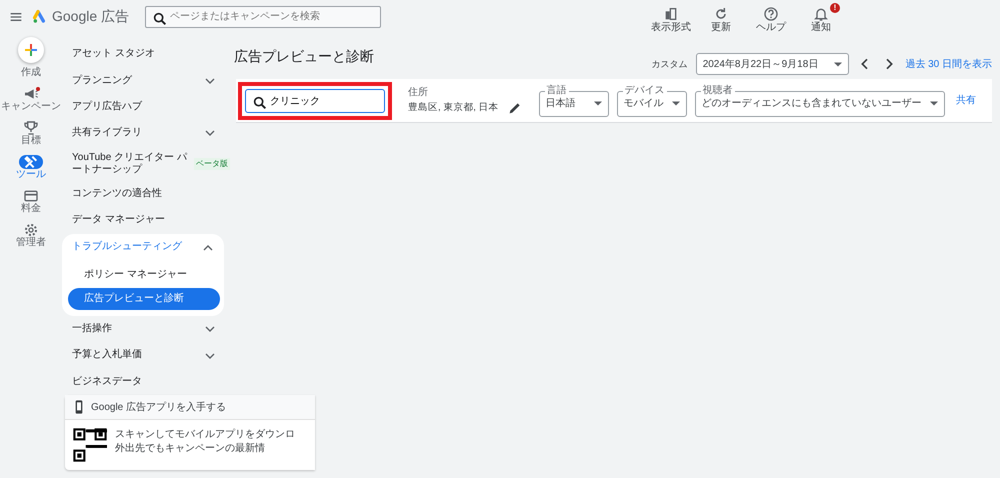  What do you see at coordinates (31, 100) in the screenshot?
I see `rail-item: キャンペーン` at bounding box center [31, 100].